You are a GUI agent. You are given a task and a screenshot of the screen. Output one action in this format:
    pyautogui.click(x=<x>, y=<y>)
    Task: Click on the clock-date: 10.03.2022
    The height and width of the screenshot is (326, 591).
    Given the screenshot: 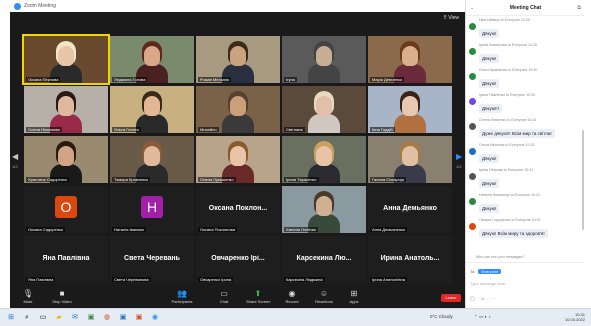 What is the action you would take?
    pyautogui.click(x=574, y=319)
    